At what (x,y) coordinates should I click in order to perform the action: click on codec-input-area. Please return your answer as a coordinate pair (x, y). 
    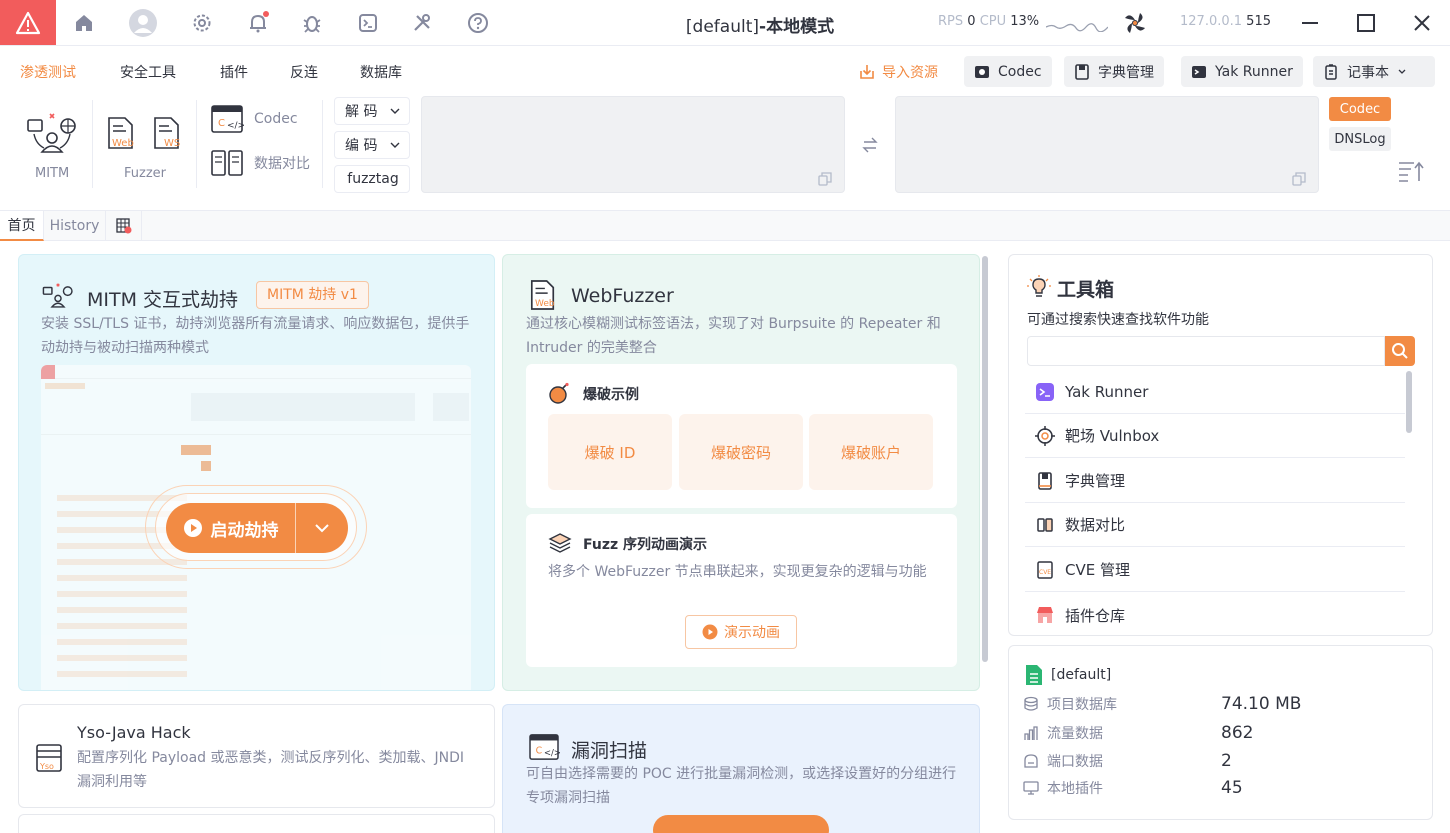
    Looking at the image, I should click on (633, 144).